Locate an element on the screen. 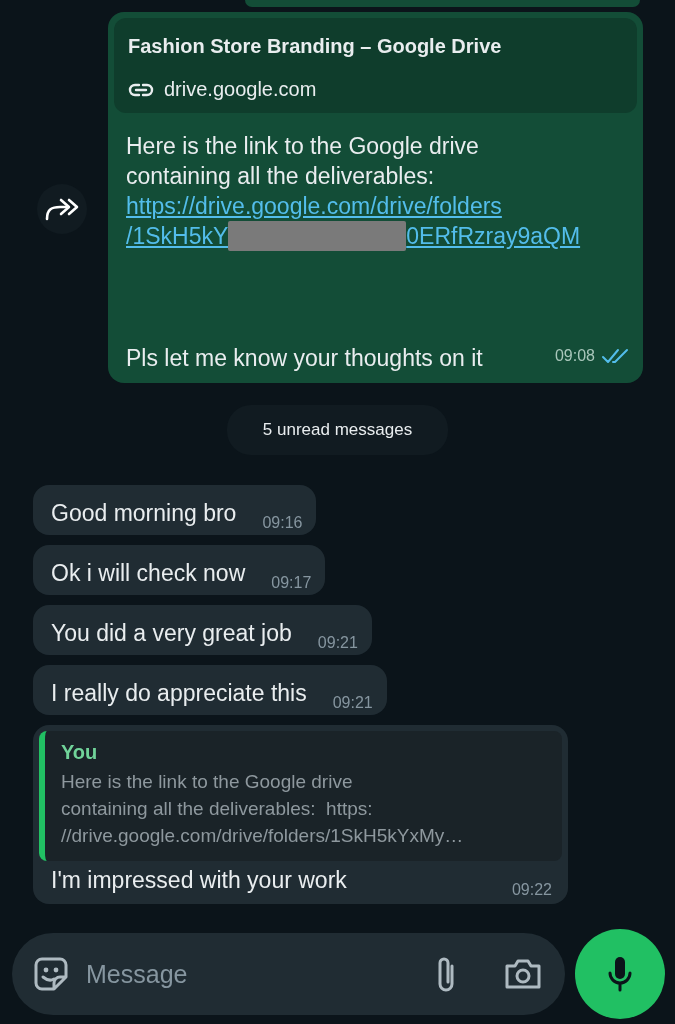  forward-icon is located at coordinates (62, 209).